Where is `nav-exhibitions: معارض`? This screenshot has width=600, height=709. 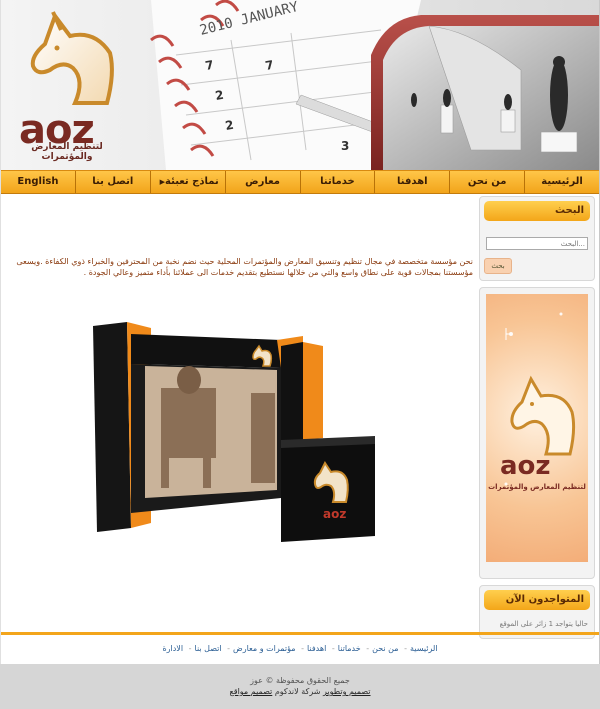 nav-exhibitions: معارض is located at coordinates (262, 182).